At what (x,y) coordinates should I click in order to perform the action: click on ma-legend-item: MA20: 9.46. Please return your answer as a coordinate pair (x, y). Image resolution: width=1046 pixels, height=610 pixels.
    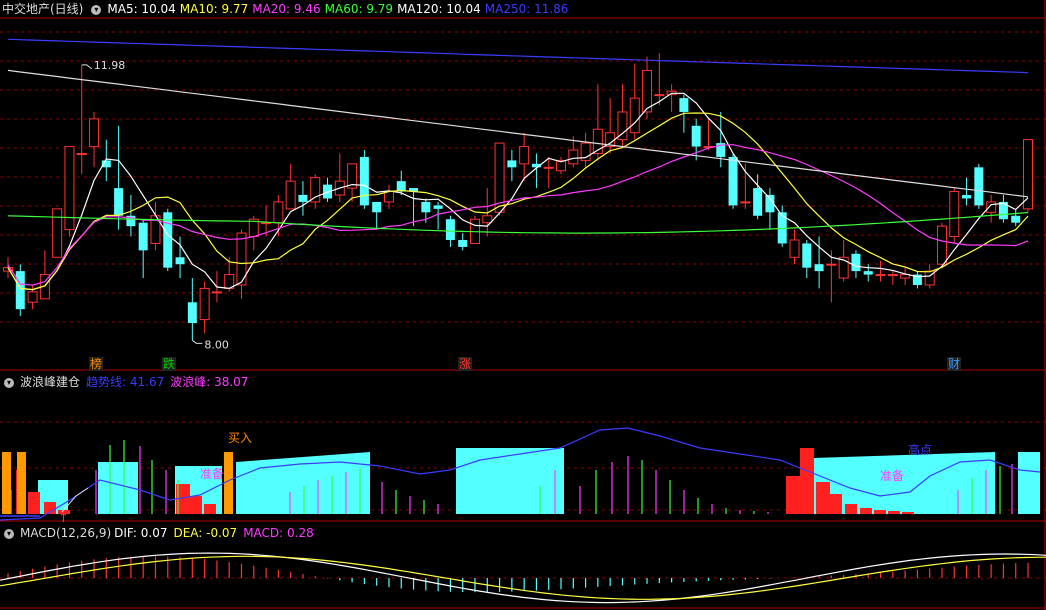
    Looking at the image, I should click on (286, 9).